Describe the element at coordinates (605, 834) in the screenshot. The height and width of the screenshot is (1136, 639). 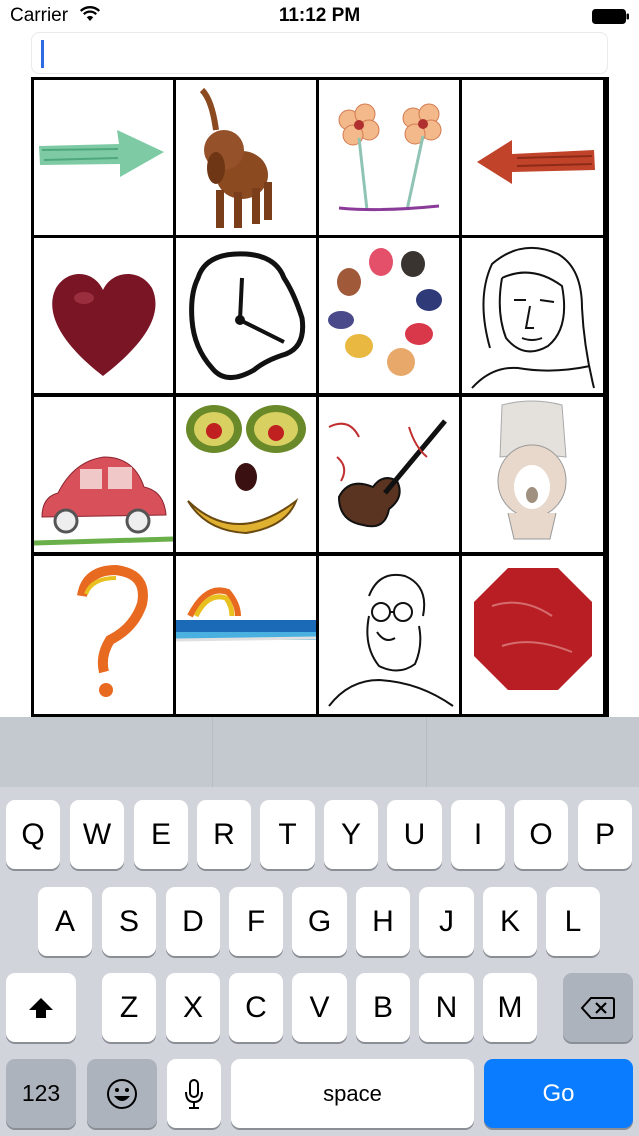
I see `key-p: P` at that location.